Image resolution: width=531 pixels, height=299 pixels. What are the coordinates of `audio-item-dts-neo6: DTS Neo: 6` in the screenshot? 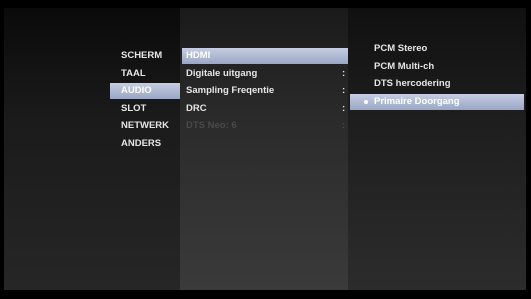 It's located at (211, 125).